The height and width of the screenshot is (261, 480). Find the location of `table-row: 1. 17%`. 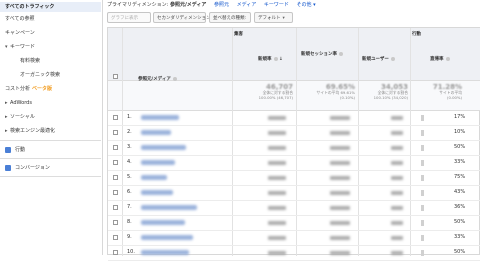

table-row: 1. 17% is located at coordinates (294, 118).